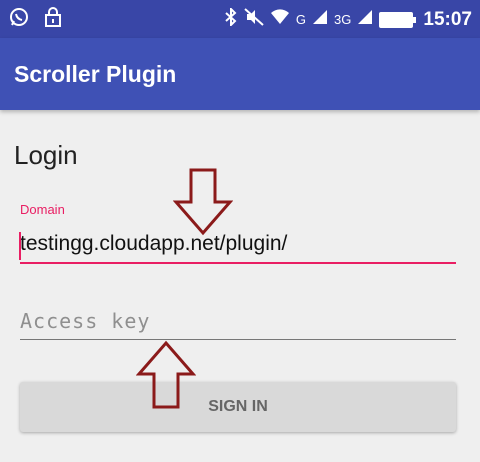 This screenshot has height=462, width=480. Describe the element at coordinates (203, 202) in the screenshot. I see `down-arrow-annotation` at that location.